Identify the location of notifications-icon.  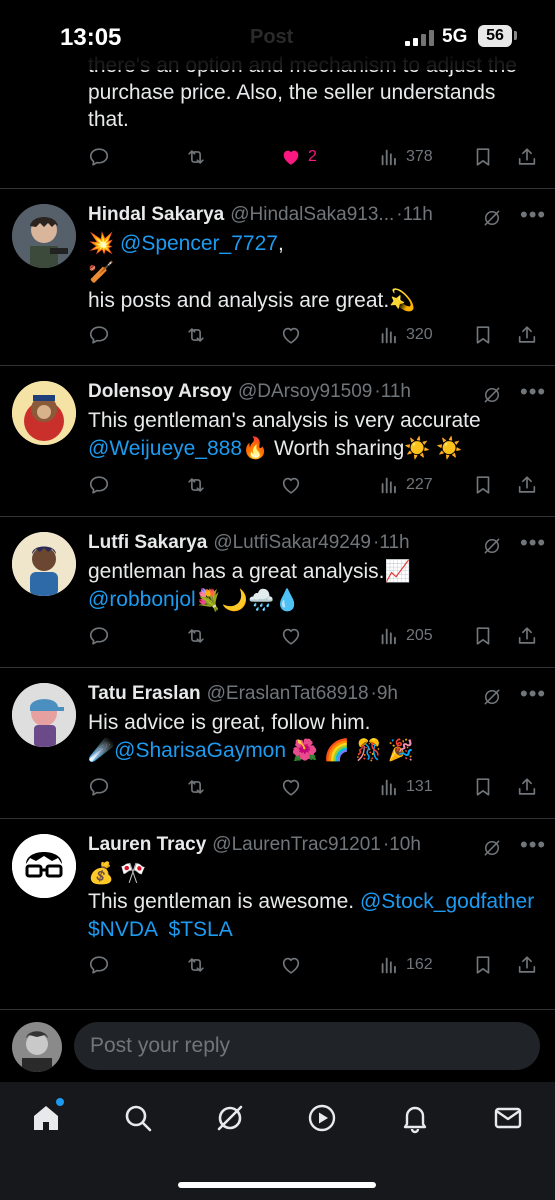
(415, 1120).